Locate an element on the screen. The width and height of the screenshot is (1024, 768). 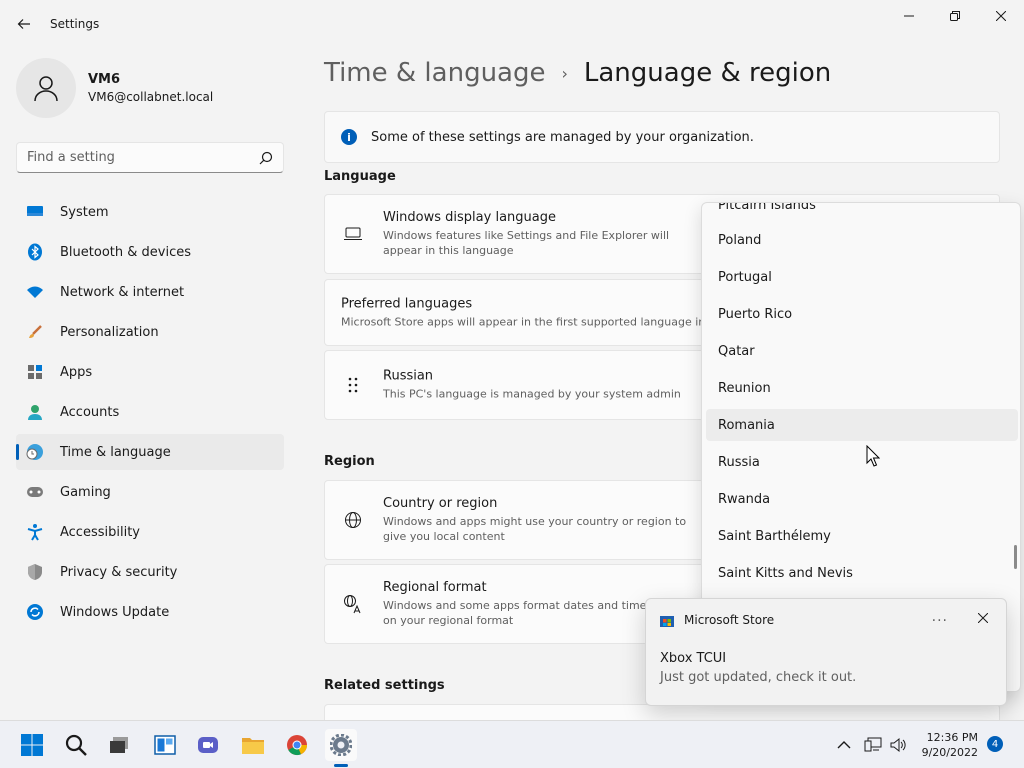
taskbar-search-button is located at coordinates (76, 745).